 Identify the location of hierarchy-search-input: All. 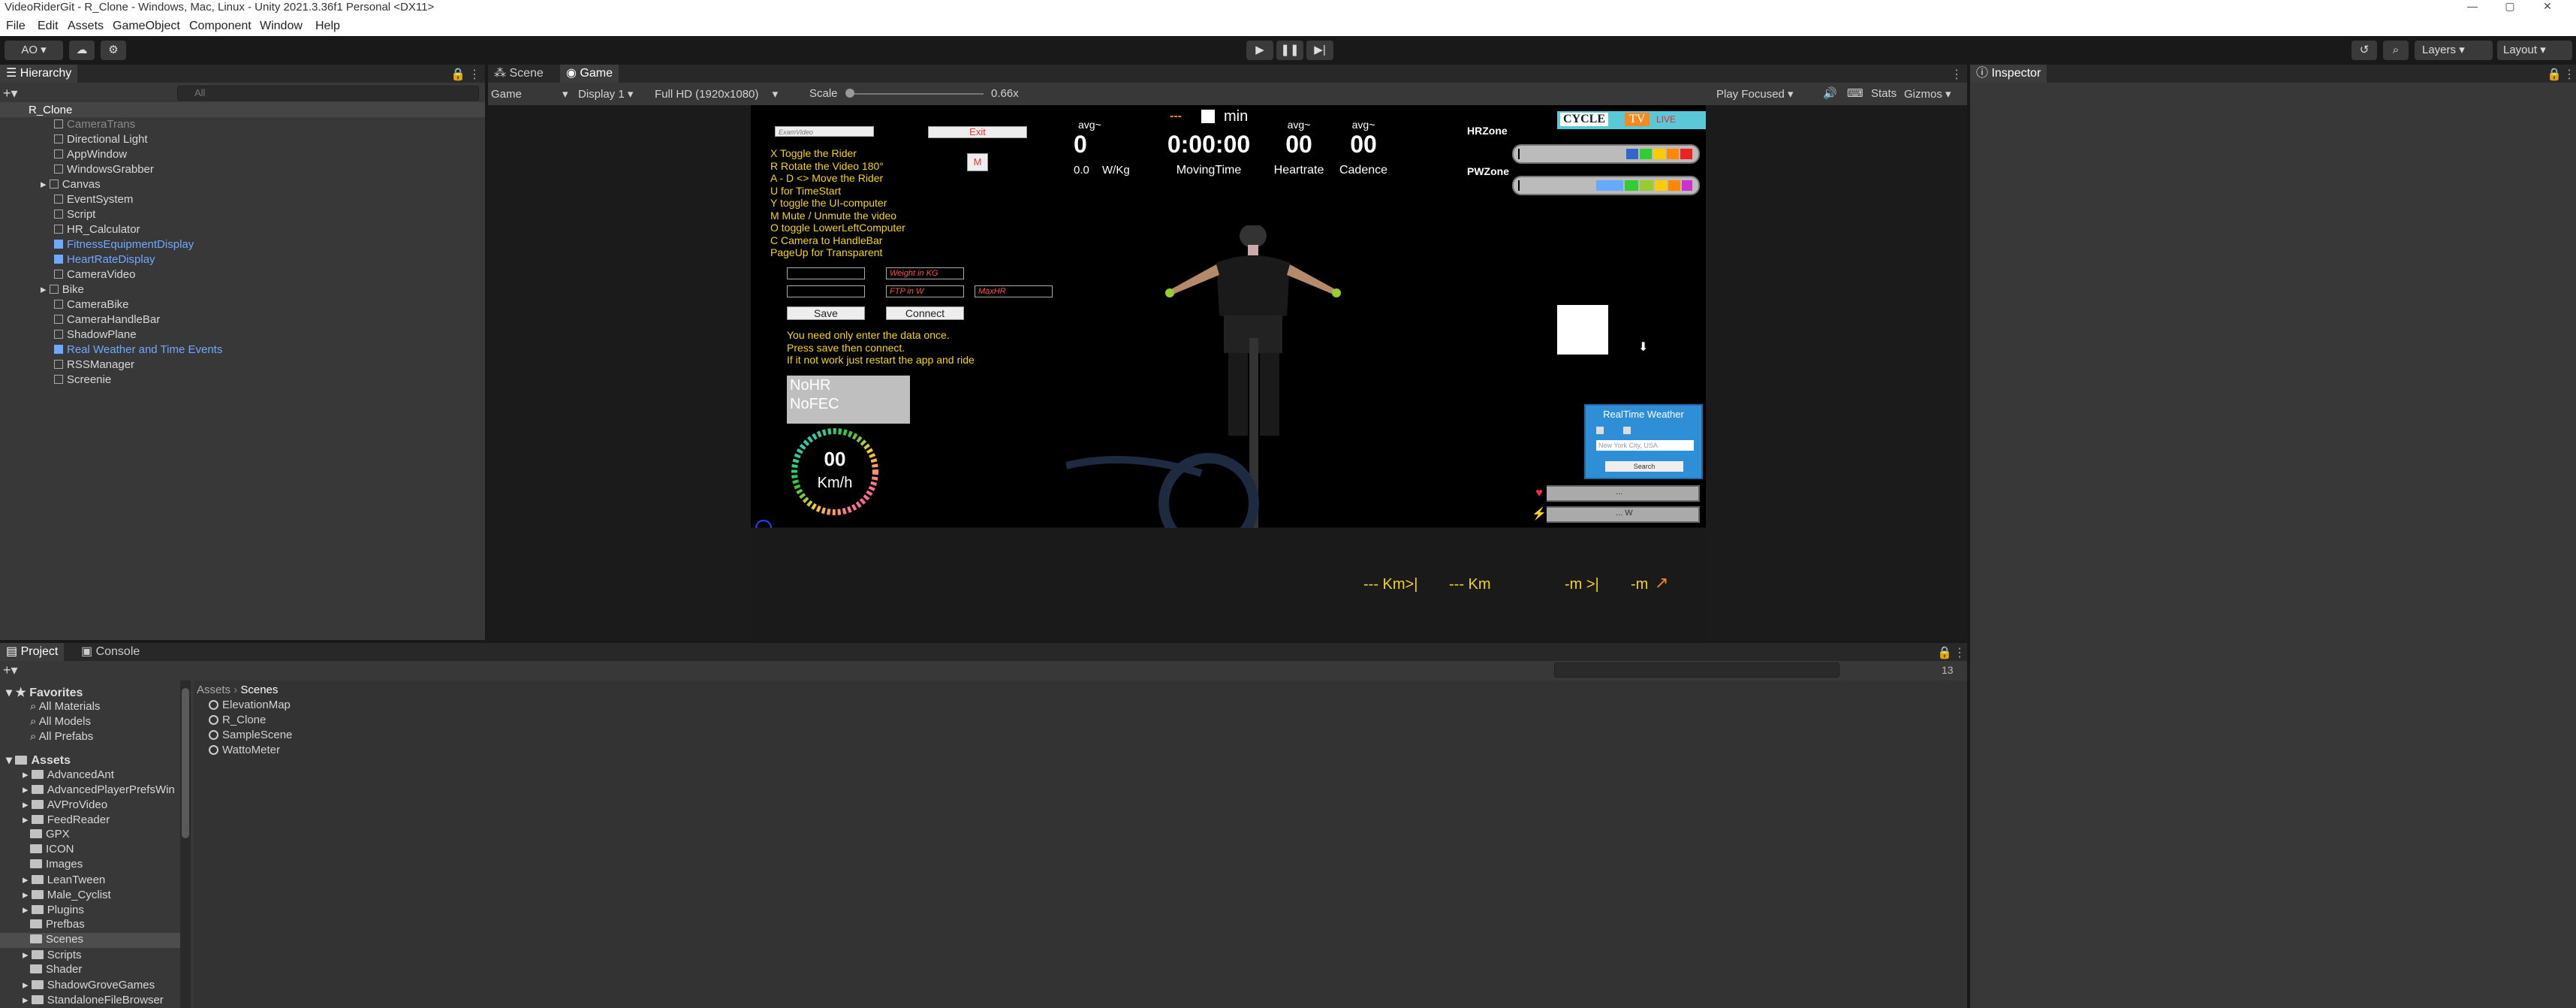
(328, 93).